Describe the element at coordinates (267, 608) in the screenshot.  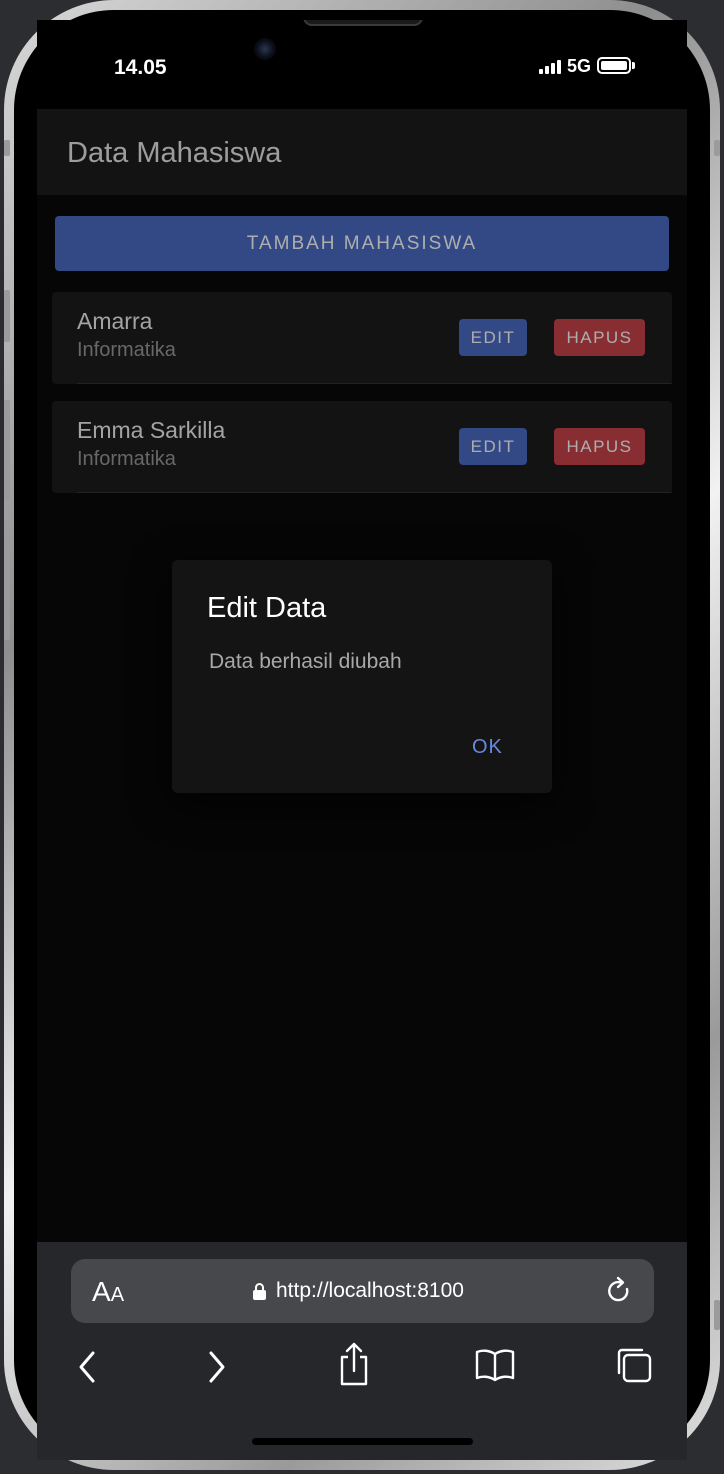
I see `dialog-title: Edit Data` at that location.